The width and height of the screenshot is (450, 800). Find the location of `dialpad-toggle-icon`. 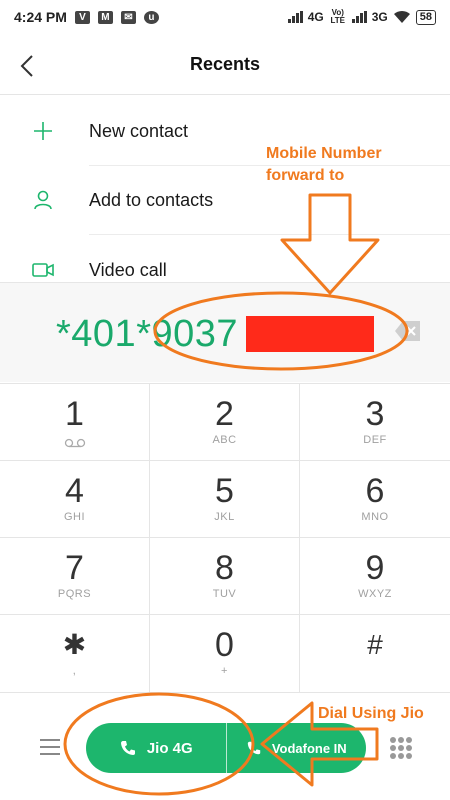

dialpad-toggle-icon is located at coordinates (401, 748).